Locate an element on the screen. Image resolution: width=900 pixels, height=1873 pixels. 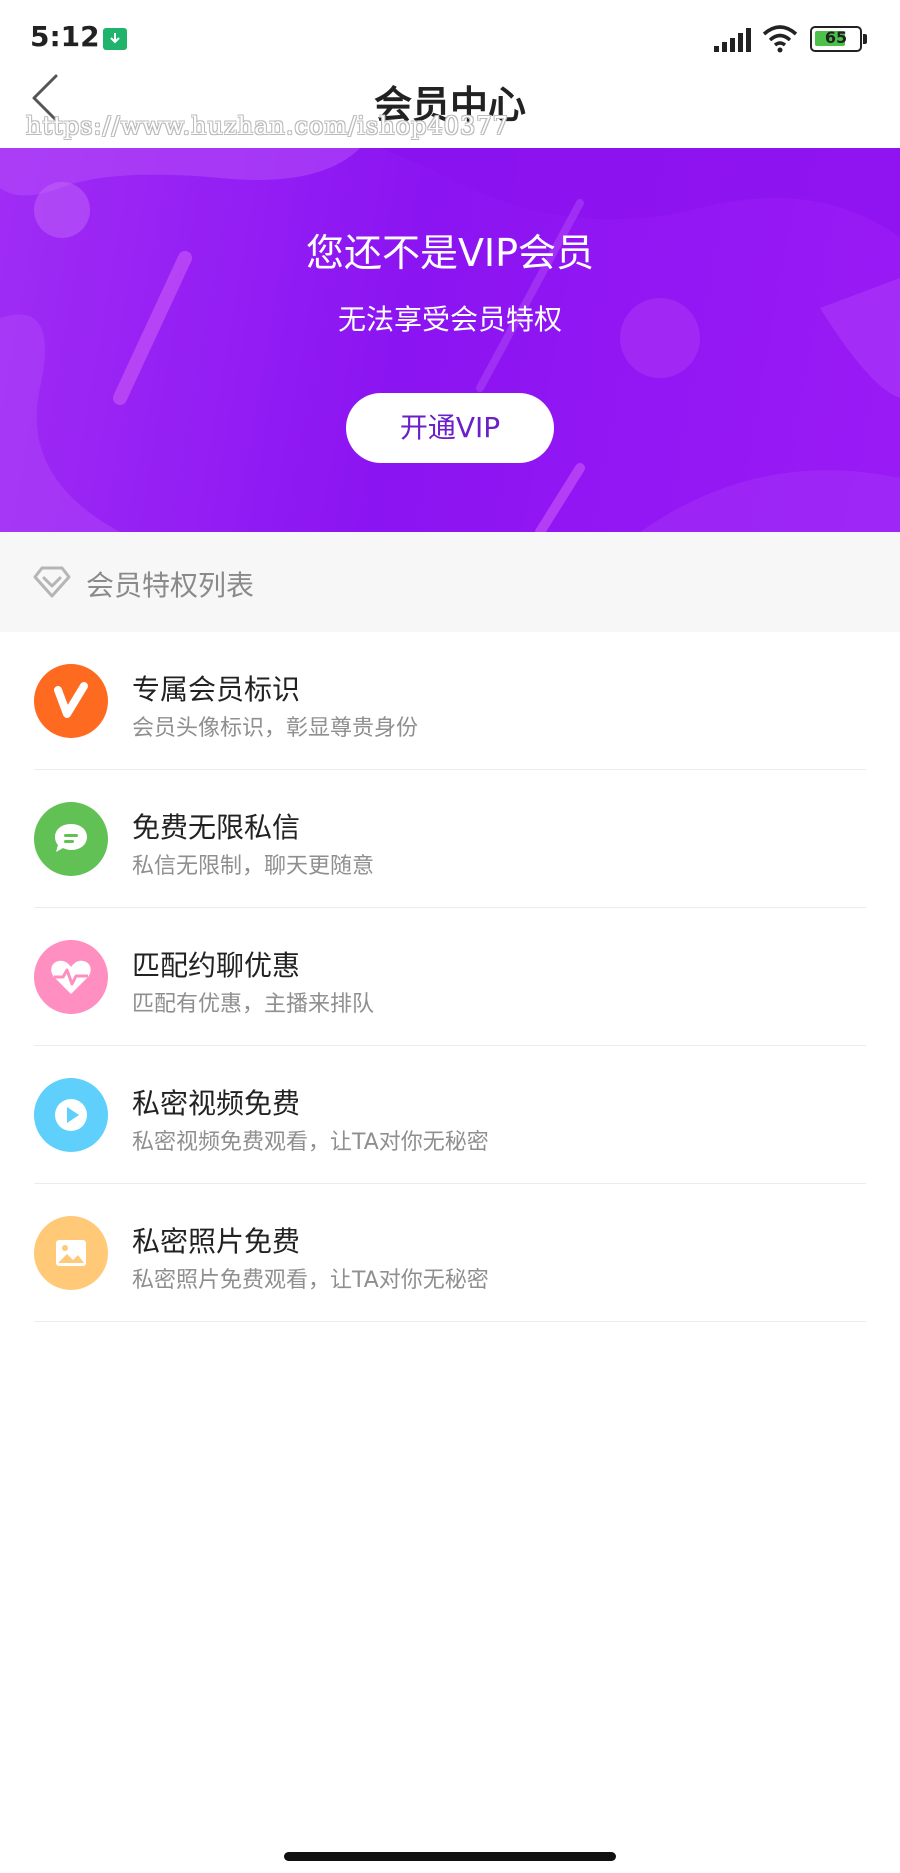
privilege-item-match-discount: 匹配约聊优惠 匹配有优惠，主播来排队 is located at coordinates (450, 977).